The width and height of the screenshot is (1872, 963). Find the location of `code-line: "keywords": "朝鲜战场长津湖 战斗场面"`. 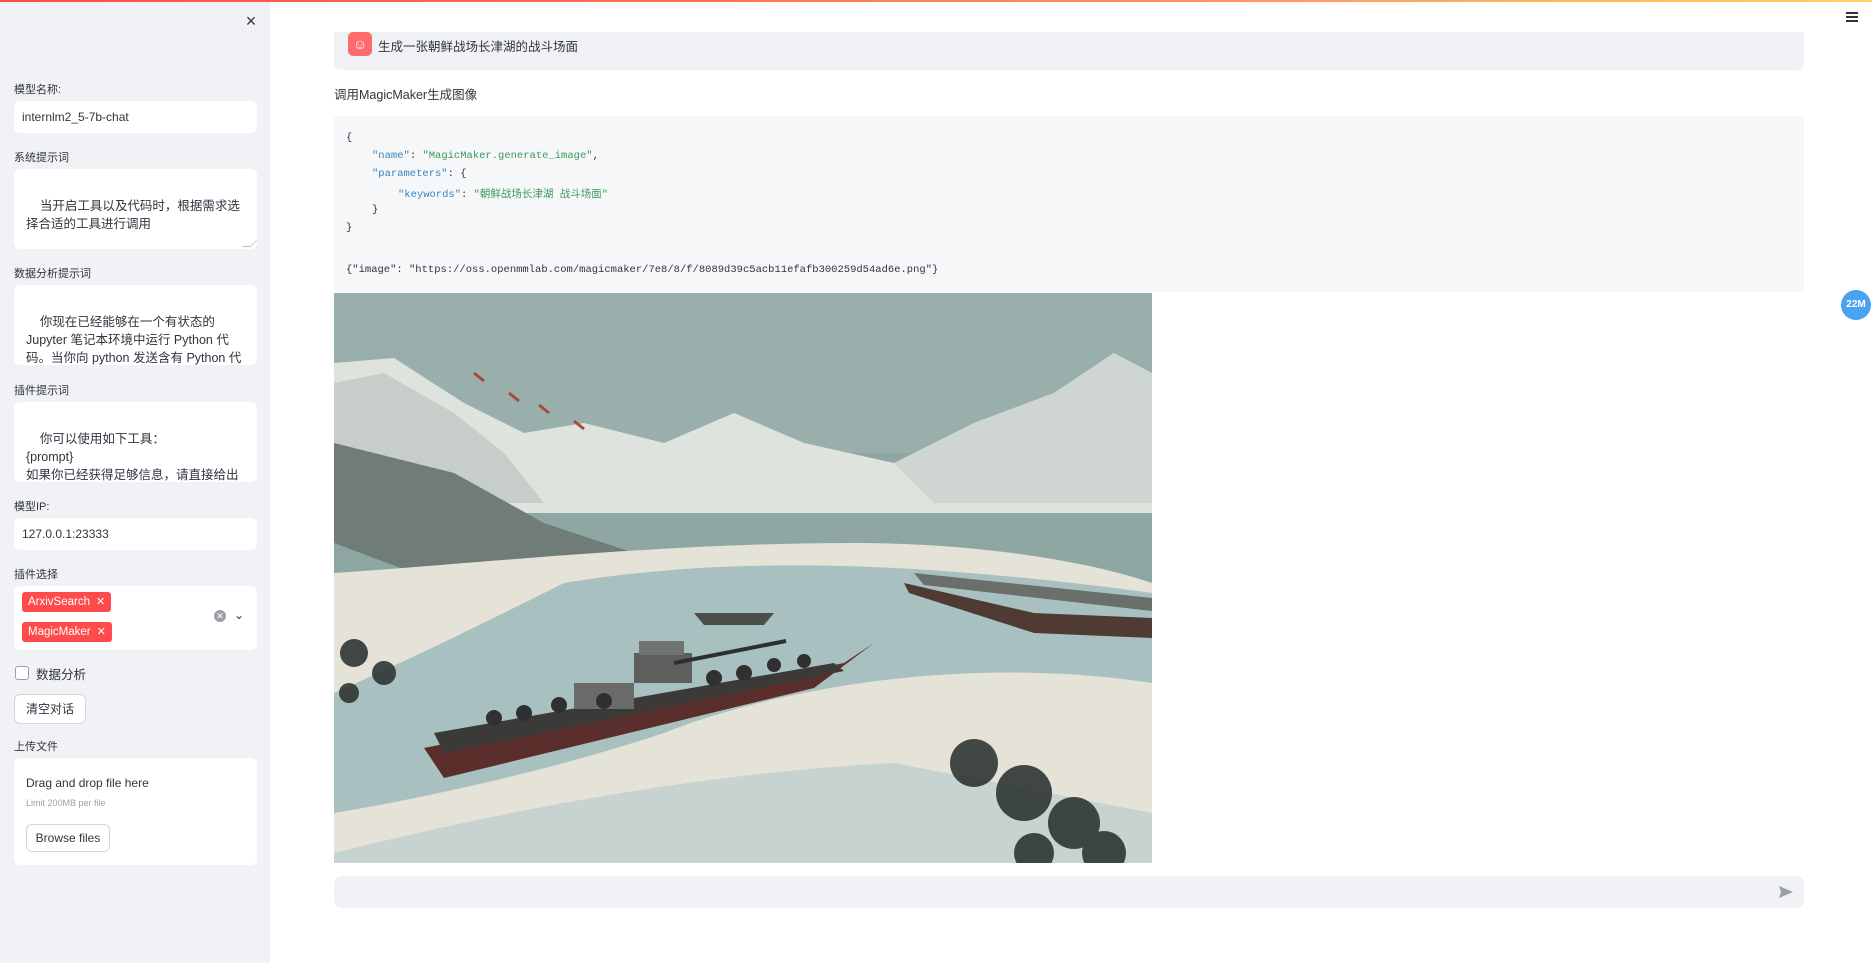

code-line: "keywords": "朝鲜战场长津湖 战斗场面" is located at coordinates (503, 195).